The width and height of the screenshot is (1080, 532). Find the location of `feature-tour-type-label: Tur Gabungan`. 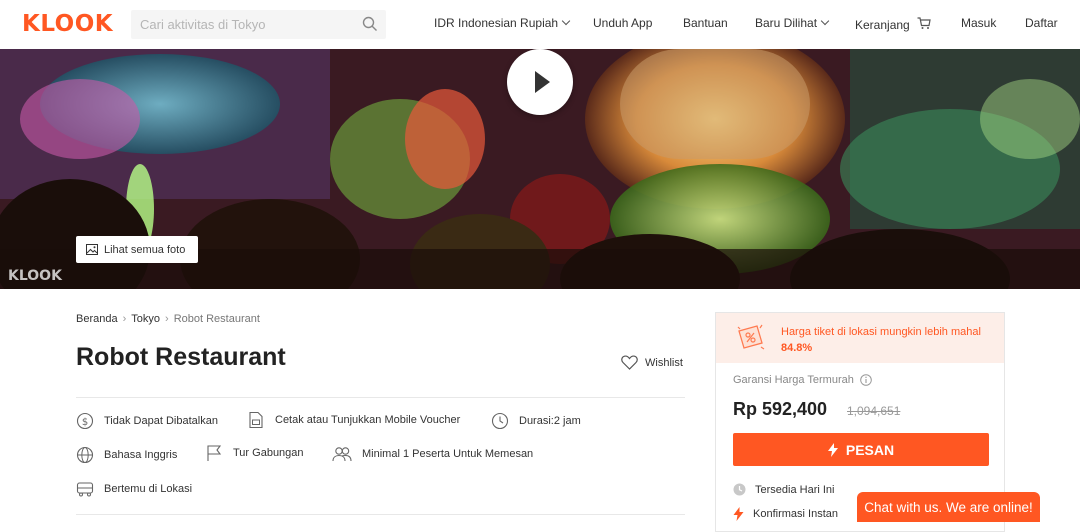

feature-tour-type-label: Tur Gabungan is located at coordinates (268, 453).